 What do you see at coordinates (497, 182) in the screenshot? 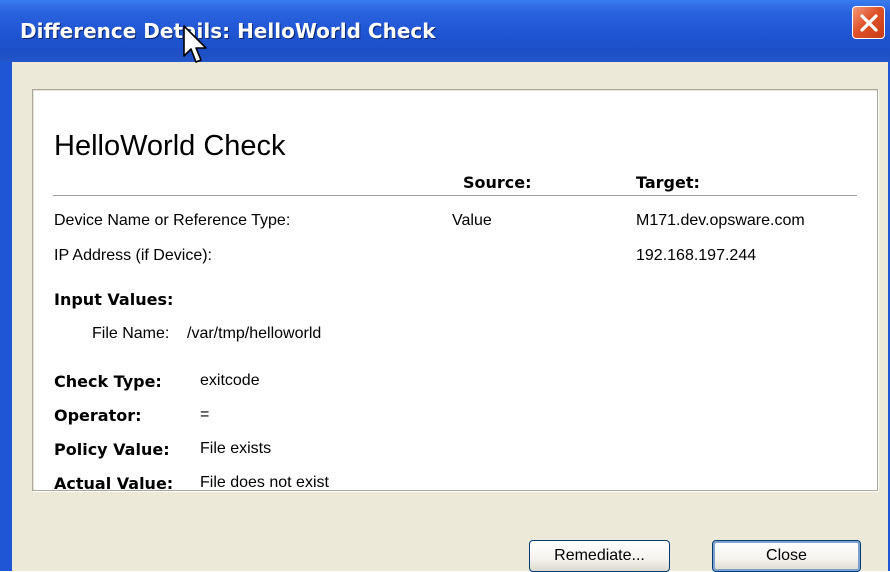
I see `source-column-header: Source:` at bounding box center [497, 182].